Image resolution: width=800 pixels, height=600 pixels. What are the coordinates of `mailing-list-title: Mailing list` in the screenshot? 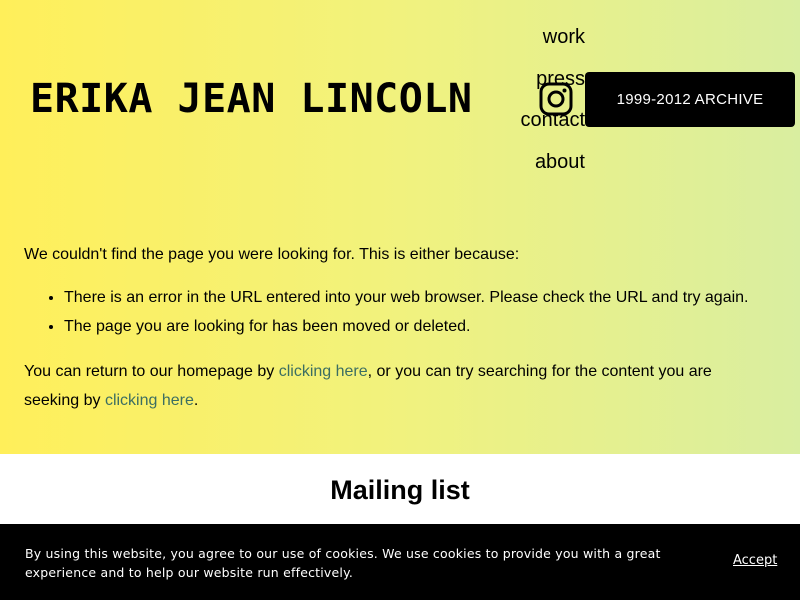 It's located at (400, 490).